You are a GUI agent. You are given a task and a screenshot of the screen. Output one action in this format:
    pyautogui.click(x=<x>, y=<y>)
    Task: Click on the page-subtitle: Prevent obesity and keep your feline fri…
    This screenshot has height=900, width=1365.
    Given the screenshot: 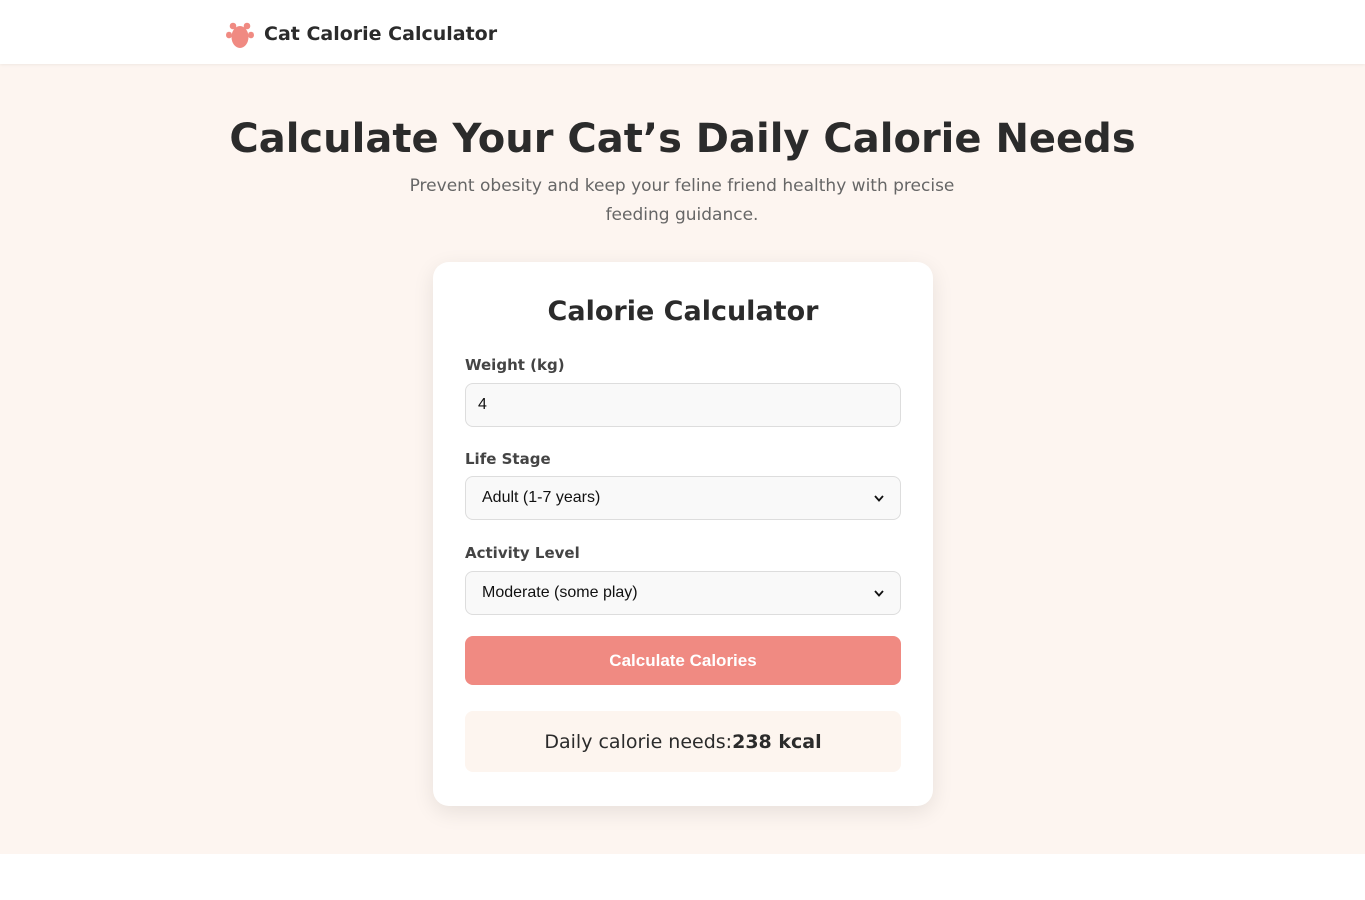 What is the action you would take?
    pyautogui.click(x=682, y=200)
    